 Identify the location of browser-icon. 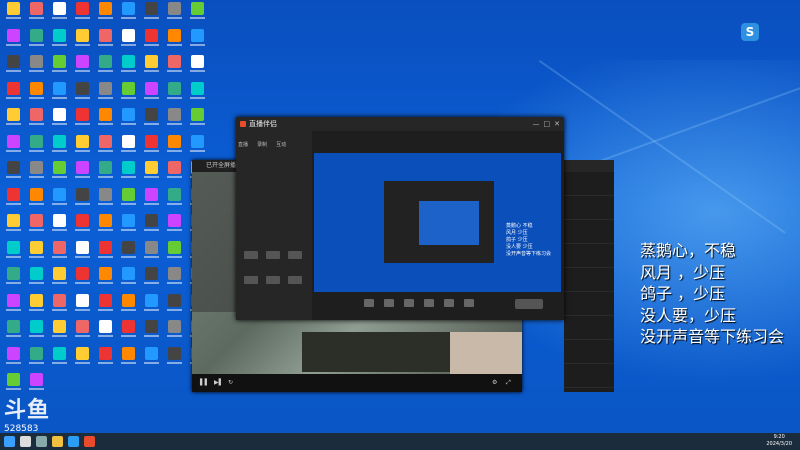
(73, 441).